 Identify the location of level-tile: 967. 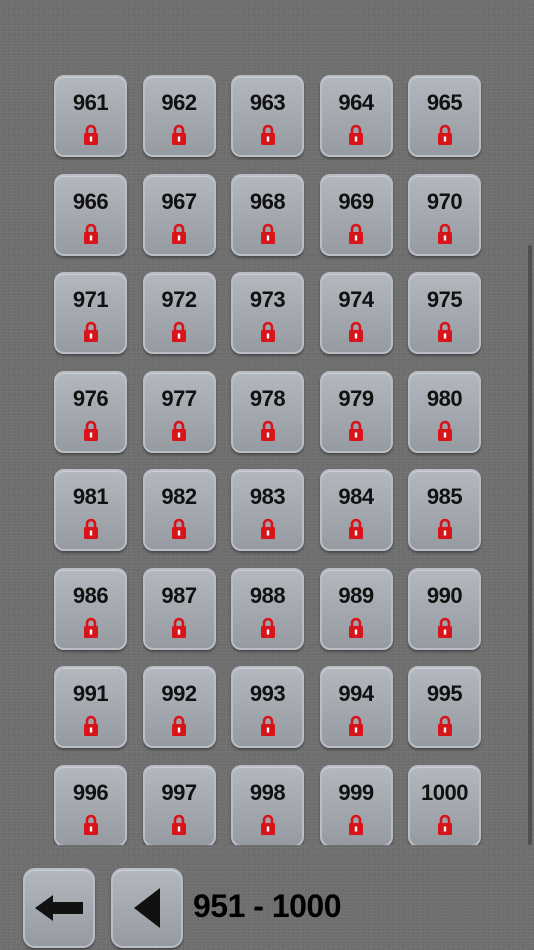
(179, 214).